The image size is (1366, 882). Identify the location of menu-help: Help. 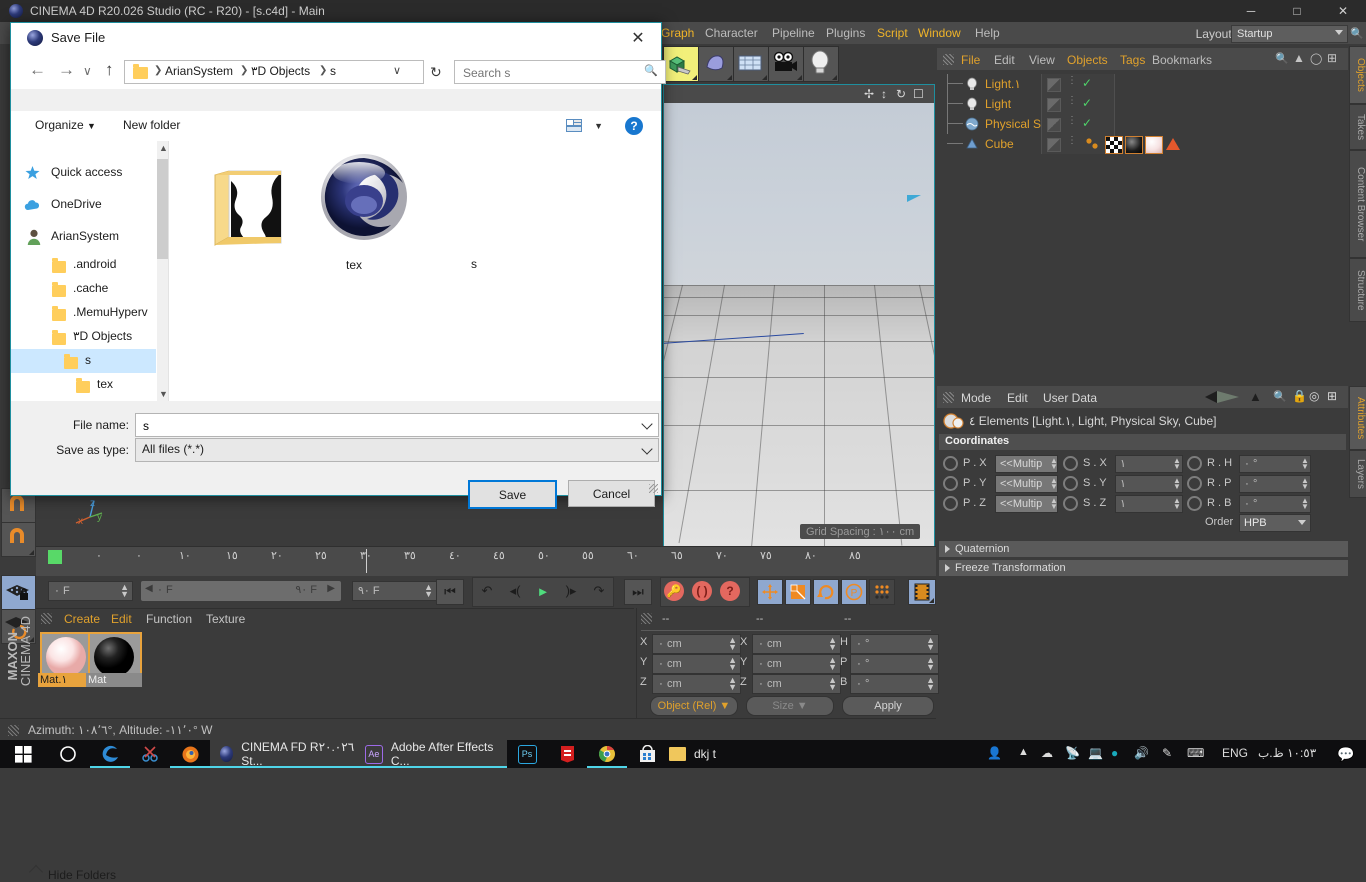
(987, 33).